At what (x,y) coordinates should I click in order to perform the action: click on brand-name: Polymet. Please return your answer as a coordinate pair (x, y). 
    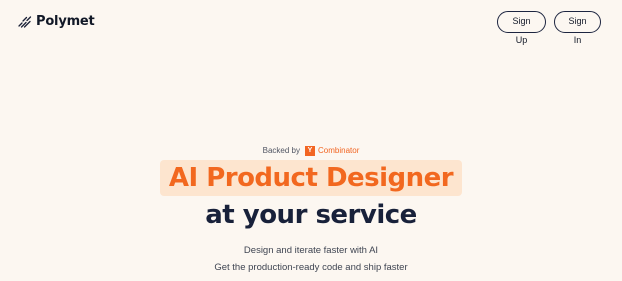
    Looking at the image, I should click on (65, 21).